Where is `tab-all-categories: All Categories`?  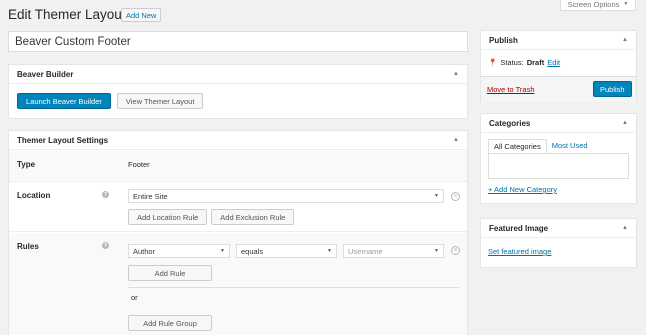
tab-all-categories: All Categories is located at coordinates (517, 146).